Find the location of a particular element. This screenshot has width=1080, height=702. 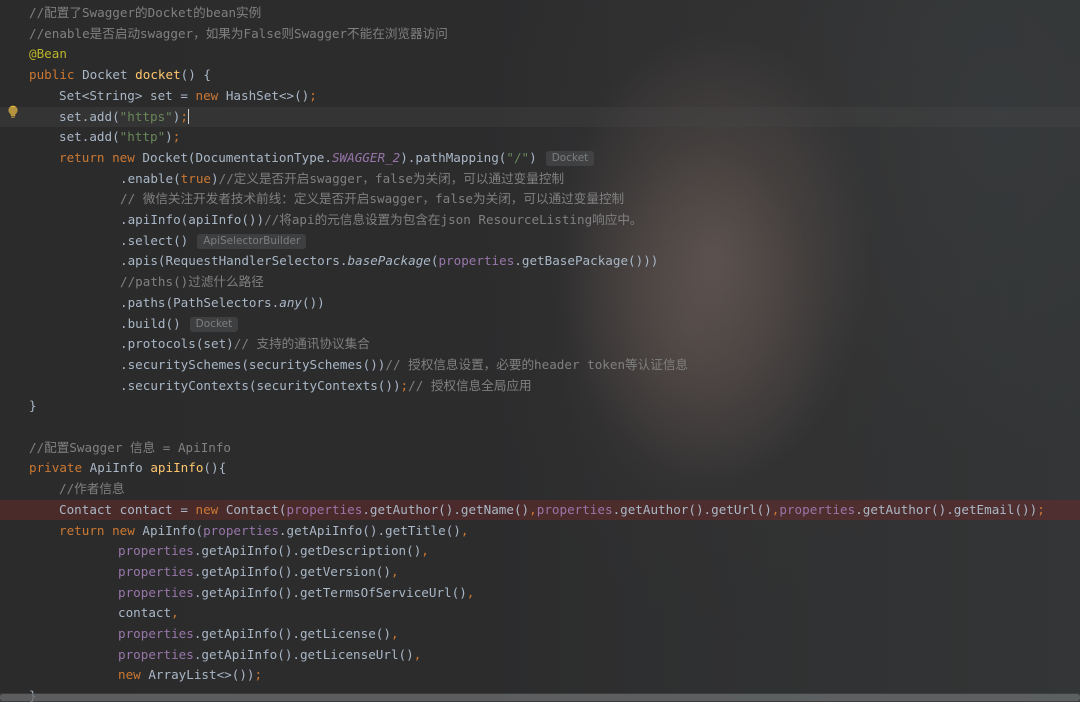

code-line-content: private ApiInfo apiInfo(){ is located at coordinates (127, 468).